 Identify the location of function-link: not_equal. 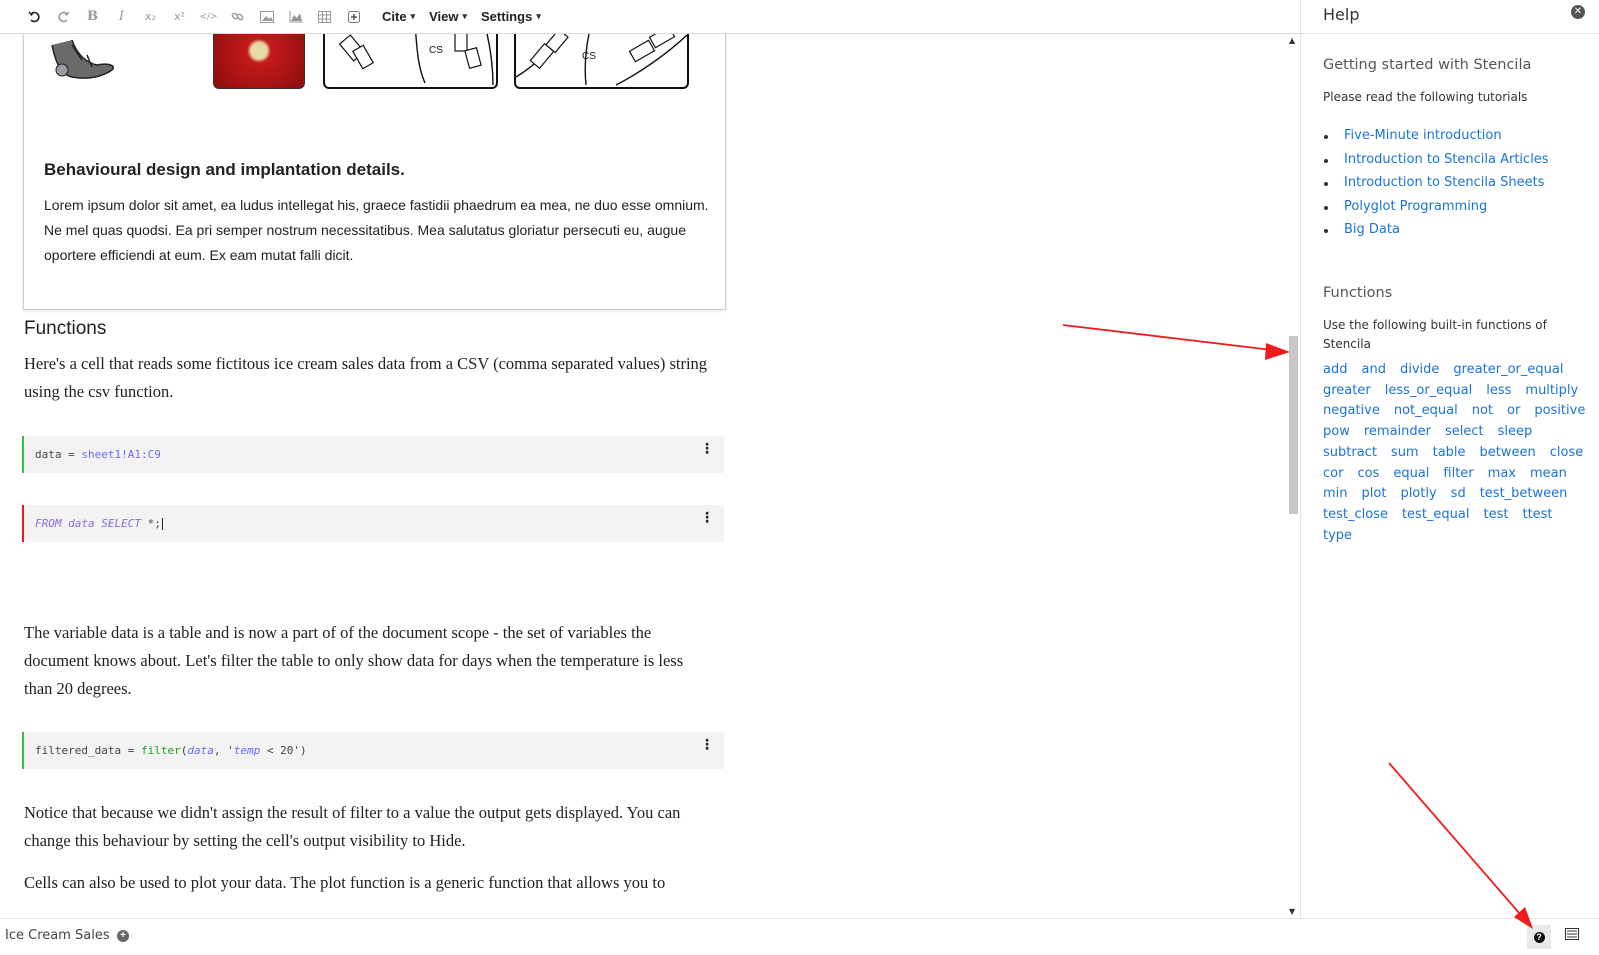
(1426, 411).